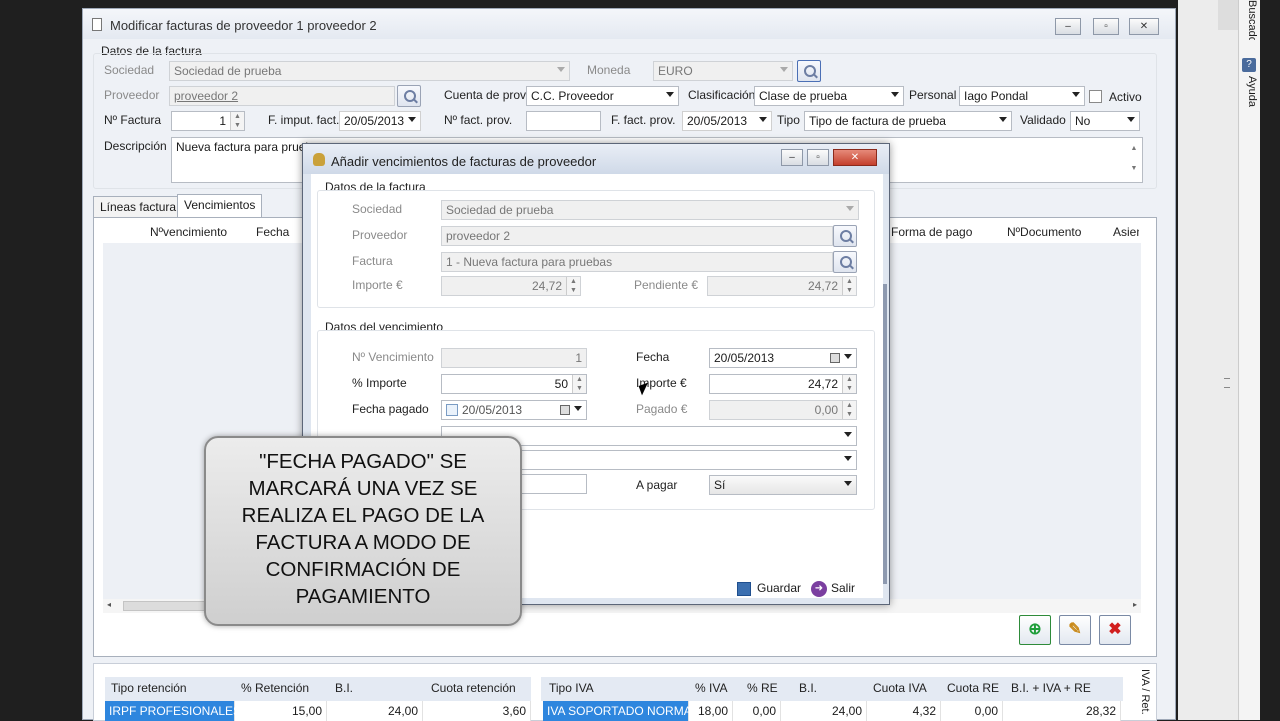 The image size is (1280, 721). What do you see at coordinates (369, 71) in the screenshot?
I see `sociedad-select: Sociedad de prueba` at bounding box center [369, 71].